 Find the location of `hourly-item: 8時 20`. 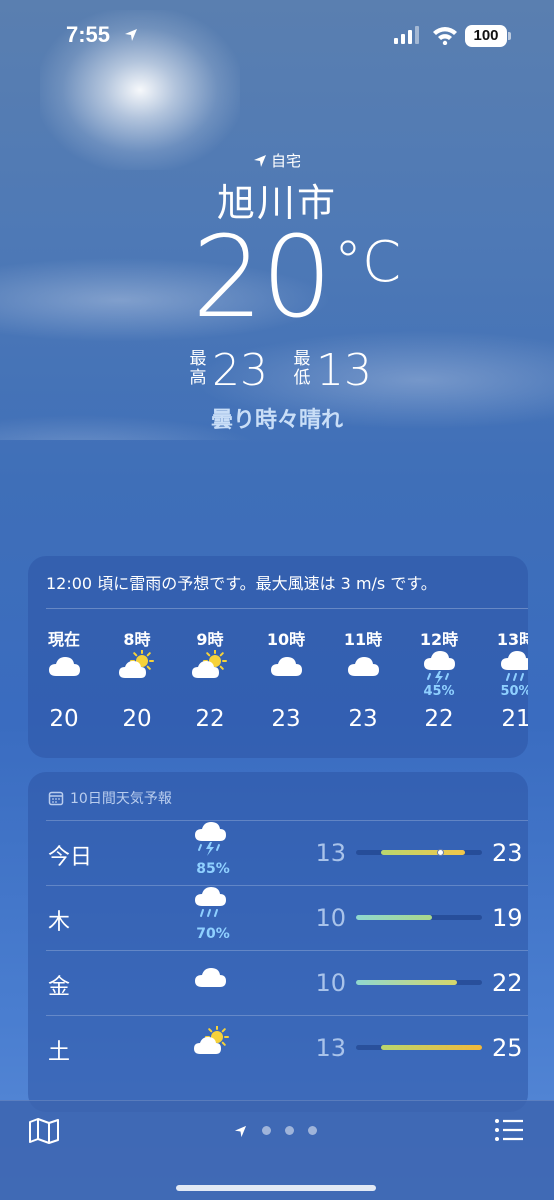

hourly-item: 8時 20 is located at coordinates (137, 679).